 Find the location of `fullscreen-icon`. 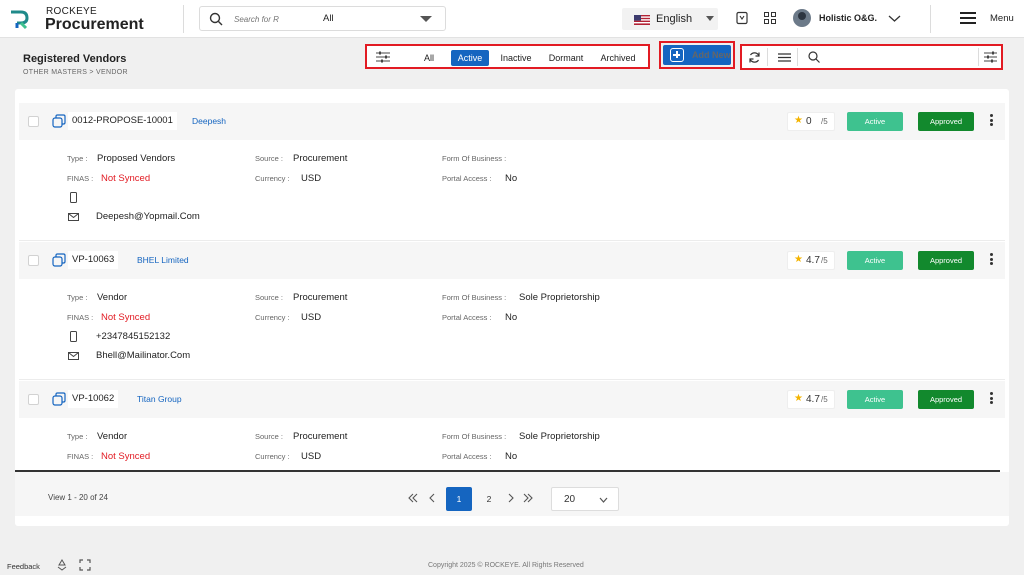

fullscreen-icon is located at coordinates (85, 565).